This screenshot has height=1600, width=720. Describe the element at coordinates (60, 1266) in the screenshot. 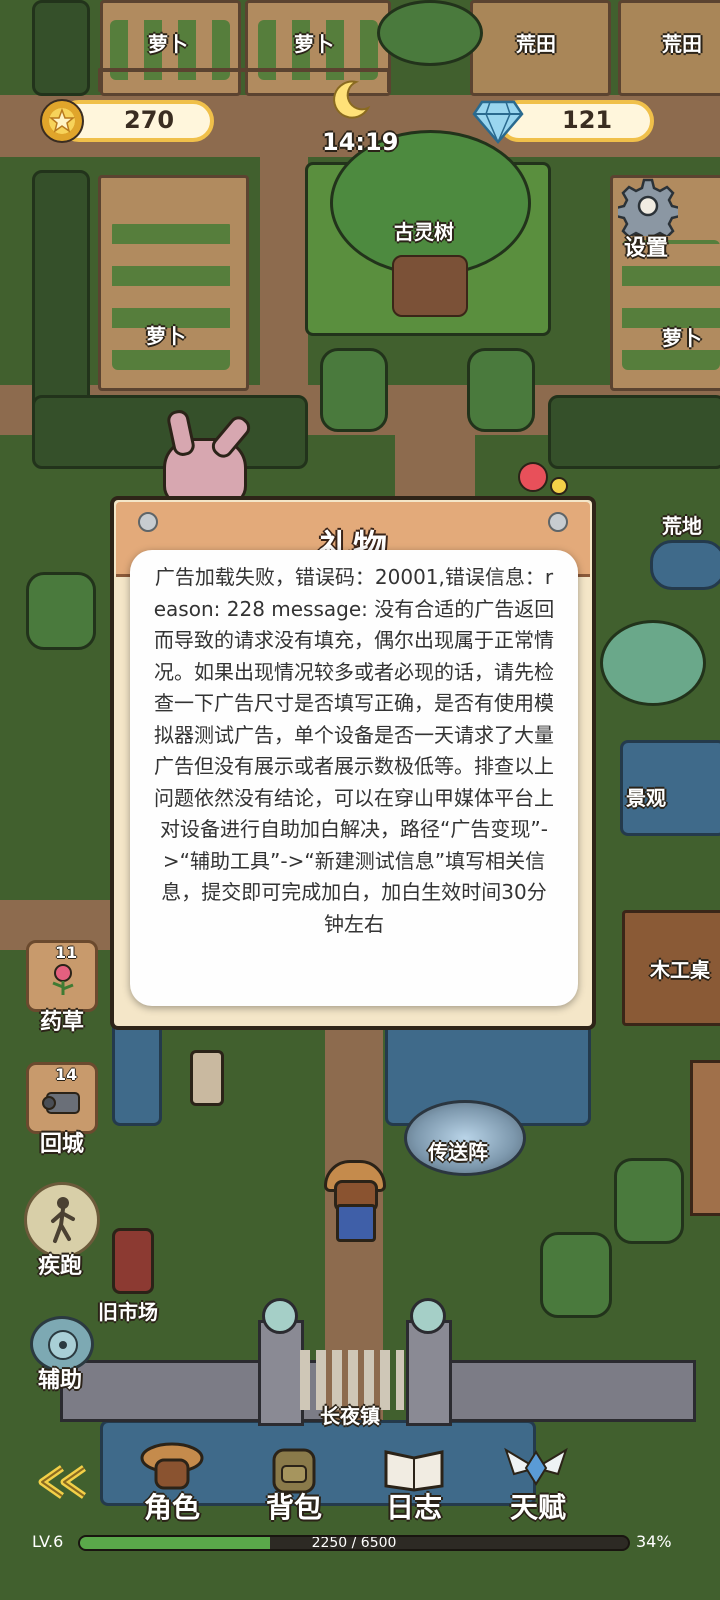

I see `sprint-label: 疾跑` at that location.